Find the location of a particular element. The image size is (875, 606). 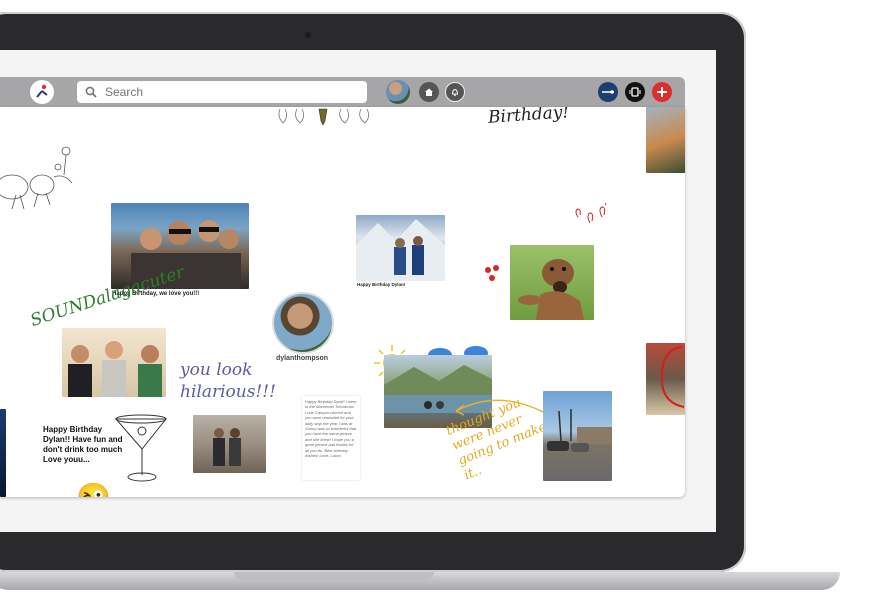

martini-sketch is located at coordinates (141, 448).